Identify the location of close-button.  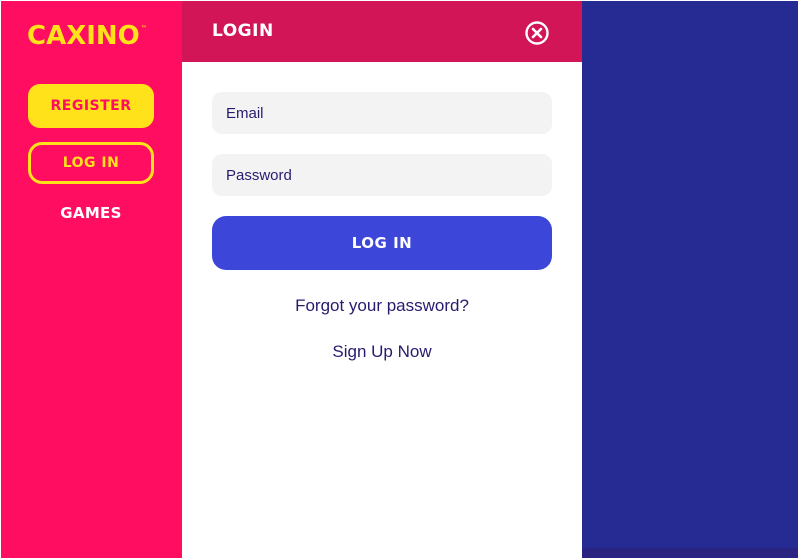
(537, 33).